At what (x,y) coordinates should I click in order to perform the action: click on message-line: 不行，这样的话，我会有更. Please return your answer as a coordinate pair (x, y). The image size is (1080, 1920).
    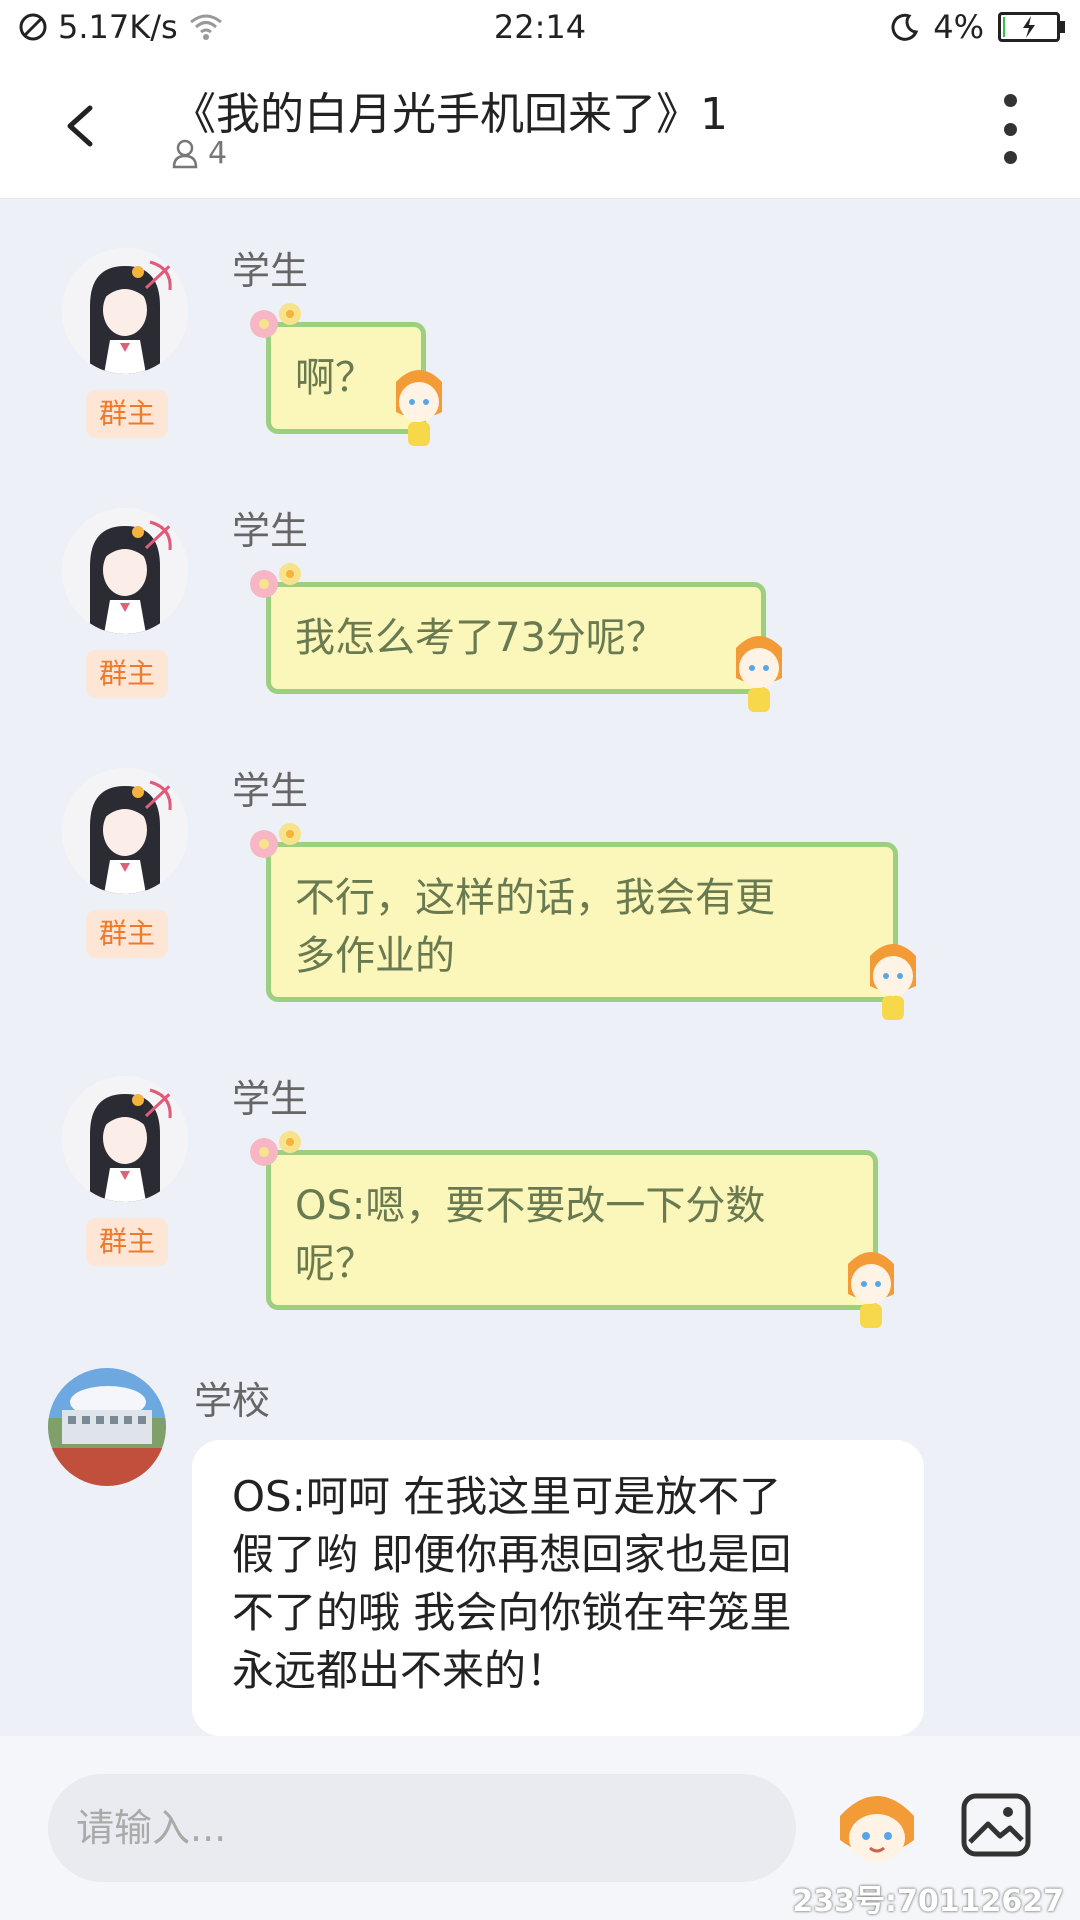
    Looking at the image, I should click on (535, 898).